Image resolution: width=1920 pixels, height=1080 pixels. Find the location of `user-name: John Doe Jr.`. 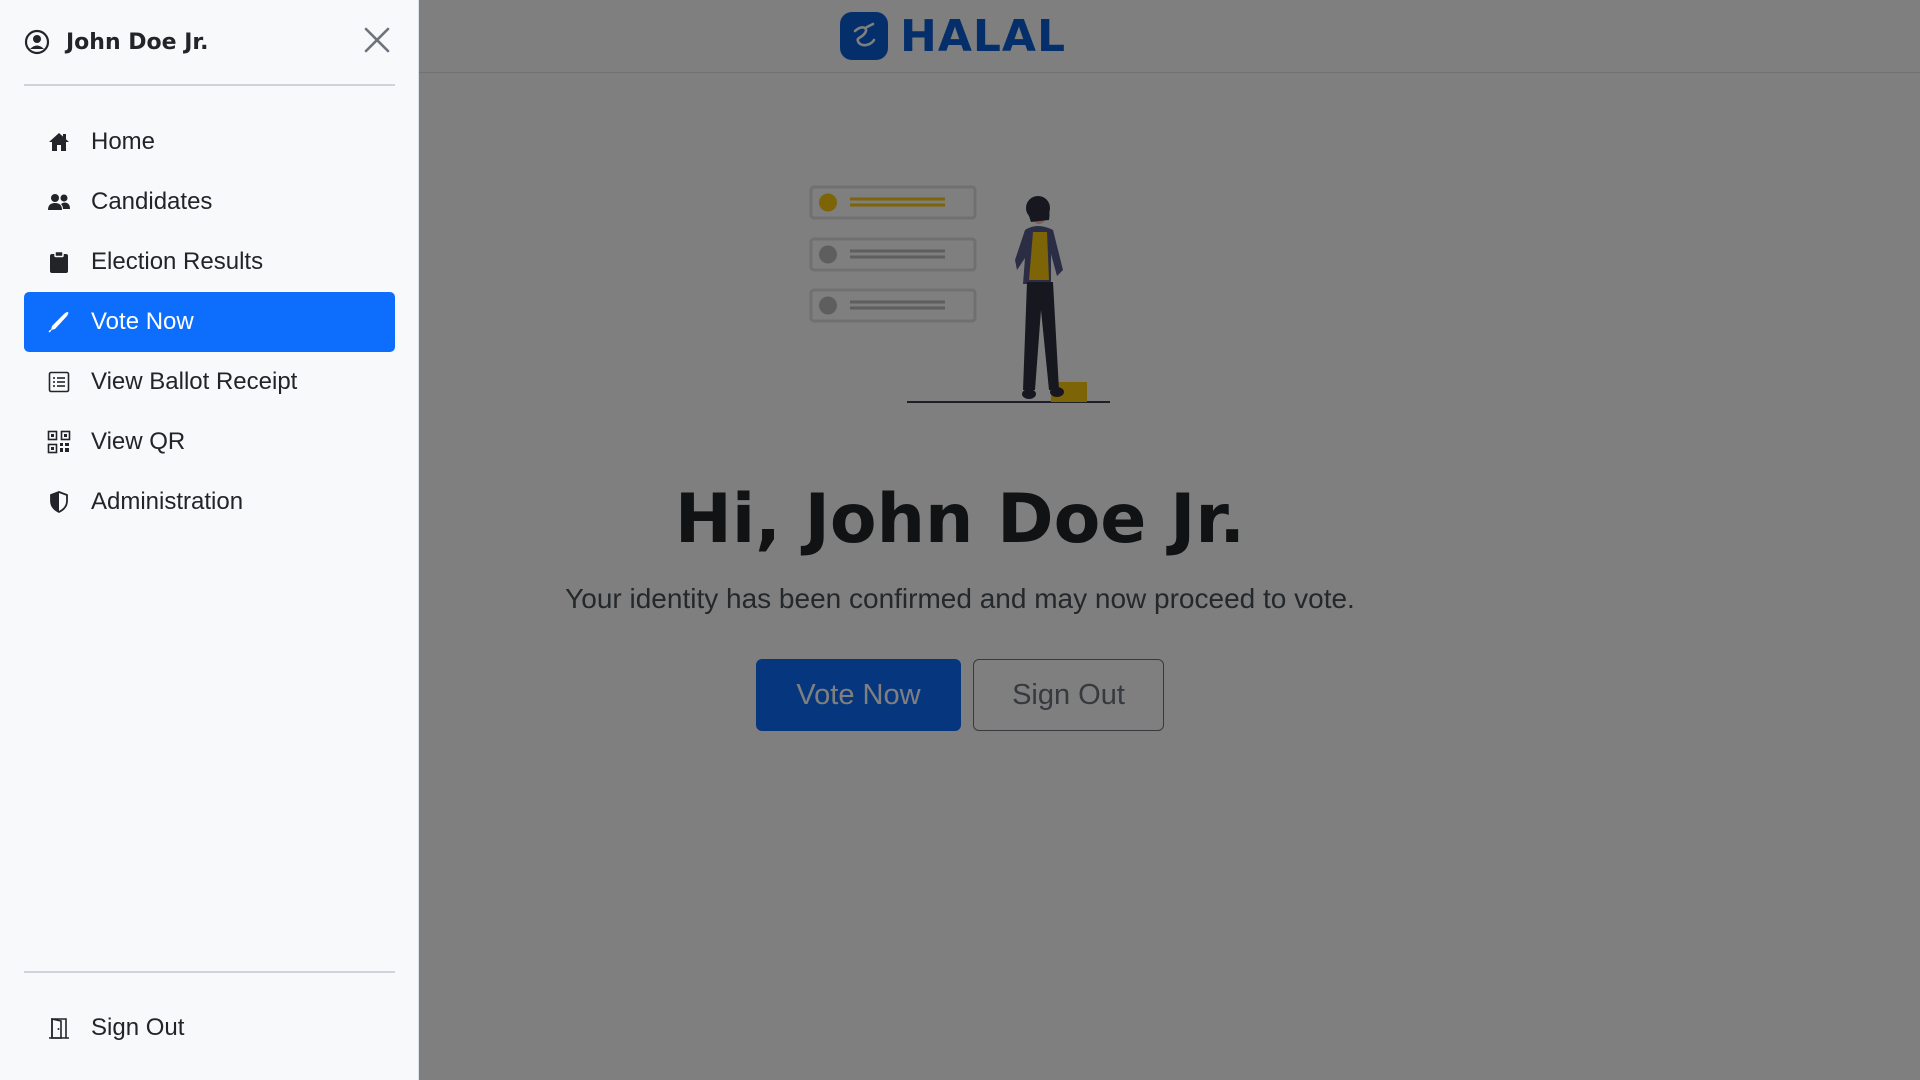

user-name: John Doe Jr. is located at coordinates (137, 42).